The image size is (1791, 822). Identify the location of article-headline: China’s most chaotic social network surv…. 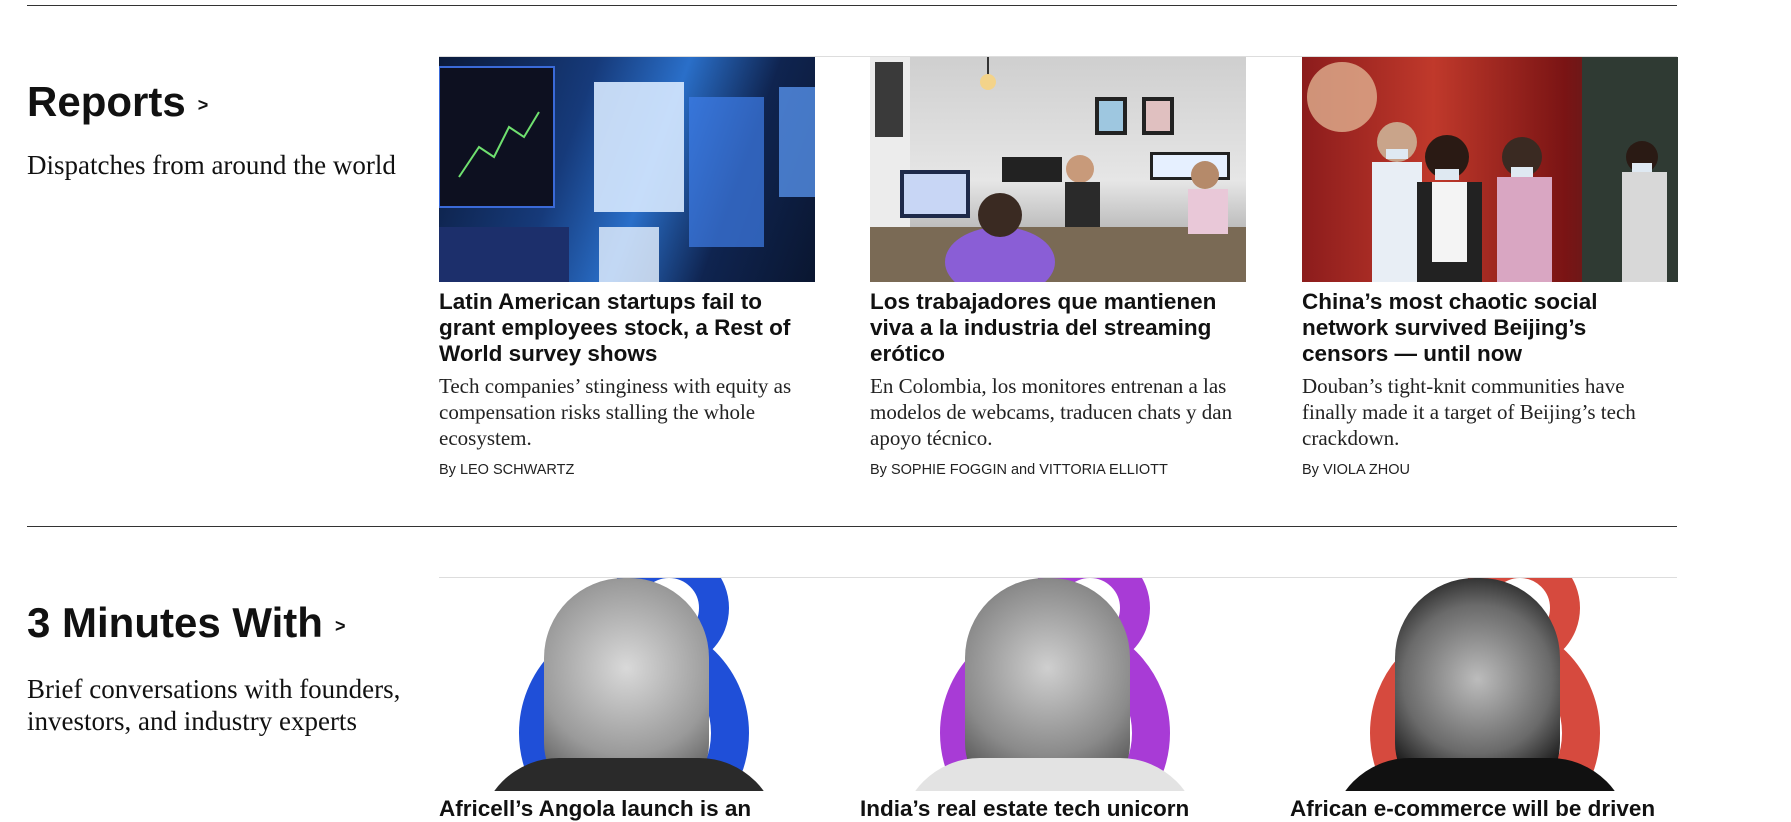
(1490, 328).